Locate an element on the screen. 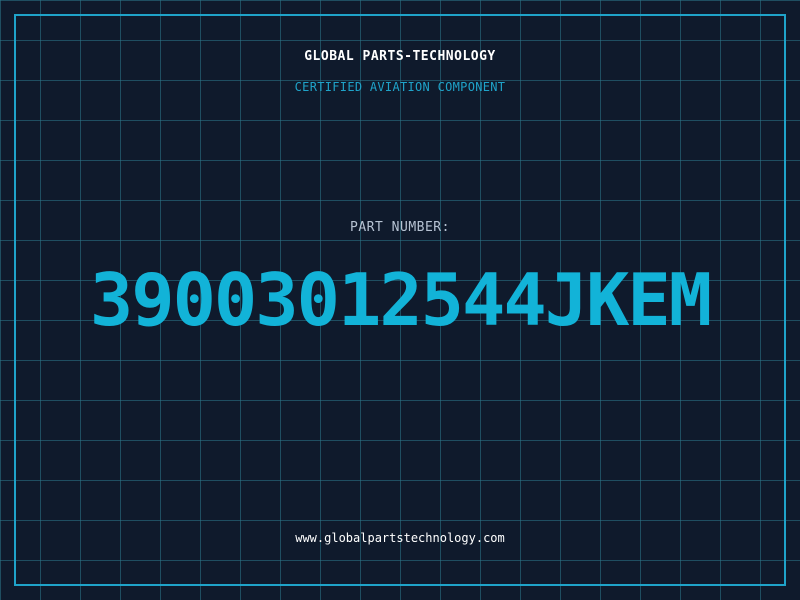  company-name: GLOBAL PARTS-TECHNOLOGY is located at coordinates (400, 56).